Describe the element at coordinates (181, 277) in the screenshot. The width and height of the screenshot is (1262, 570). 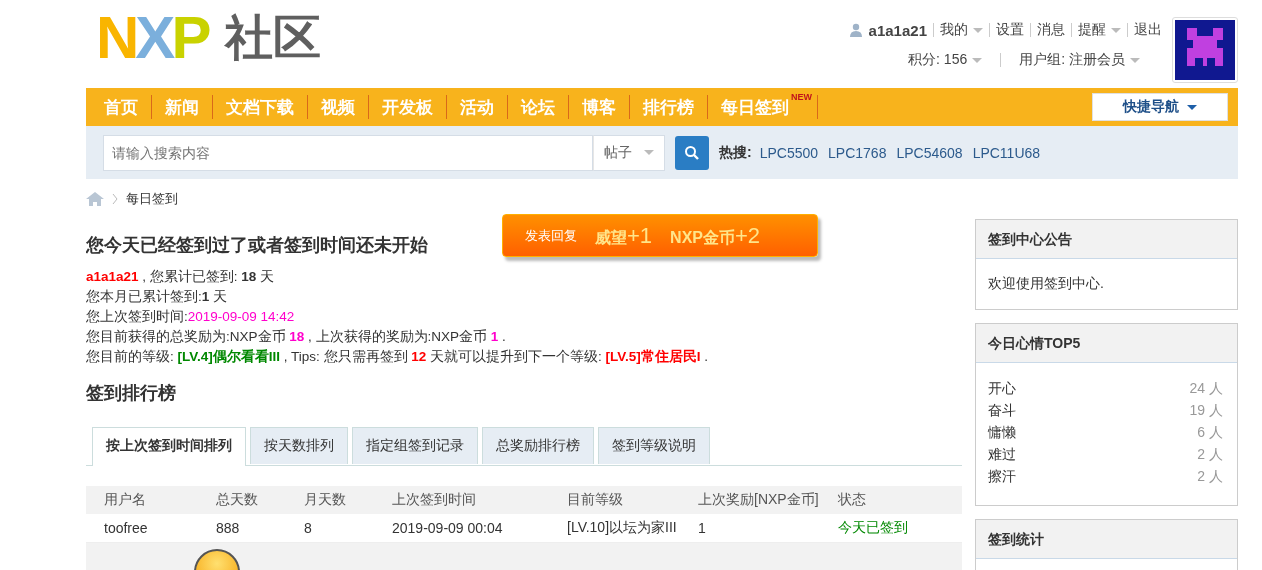
I see `sign-in-stat-line: a1a1a21 , 您累计已签到: 18 天` at that location.